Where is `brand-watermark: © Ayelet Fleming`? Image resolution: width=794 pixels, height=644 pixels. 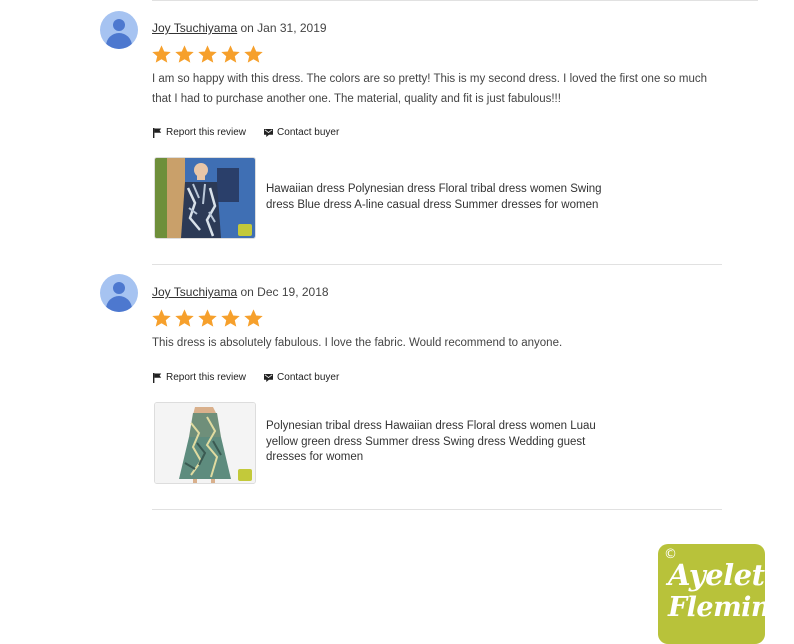
brand-watermark: © Ayelet Fleming is located at coordinates (723, 594).